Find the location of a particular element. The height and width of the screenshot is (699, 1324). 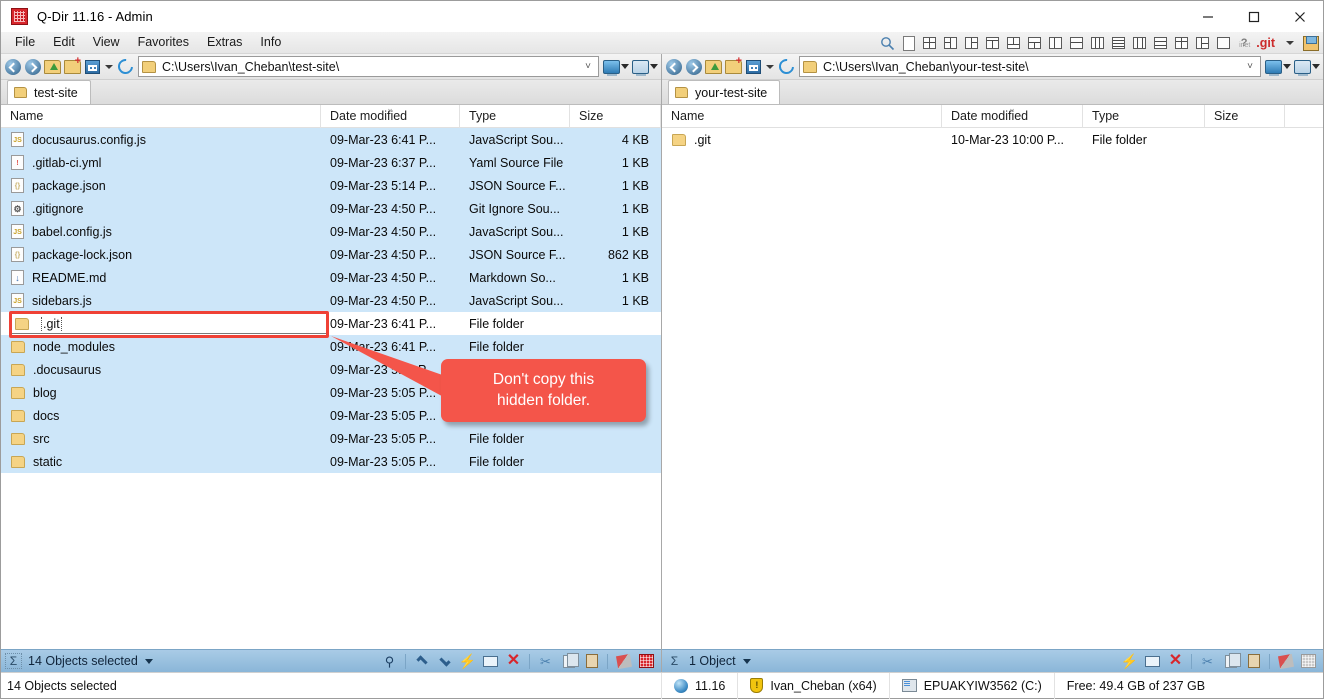

right-address-input: C:\Users\Ivan_Cheban\your-test-site\ ˅ is located at coordinates (1030, 66).